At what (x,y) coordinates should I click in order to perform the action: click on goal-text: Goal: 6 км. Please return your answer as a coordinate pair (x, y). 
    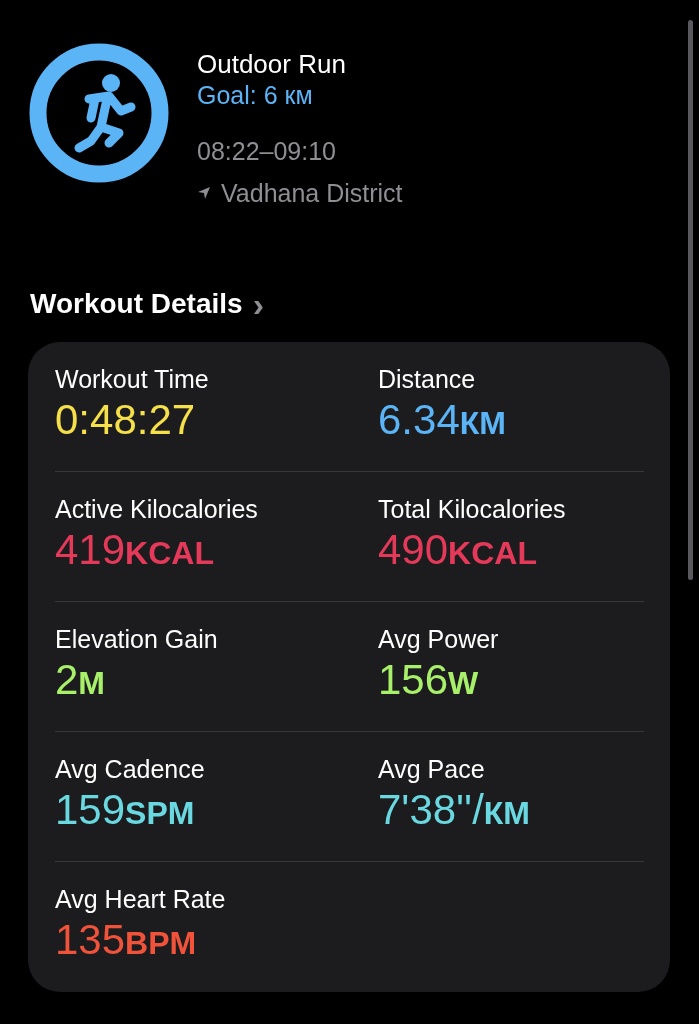
    Looking at the image, I should click on (255, 95).